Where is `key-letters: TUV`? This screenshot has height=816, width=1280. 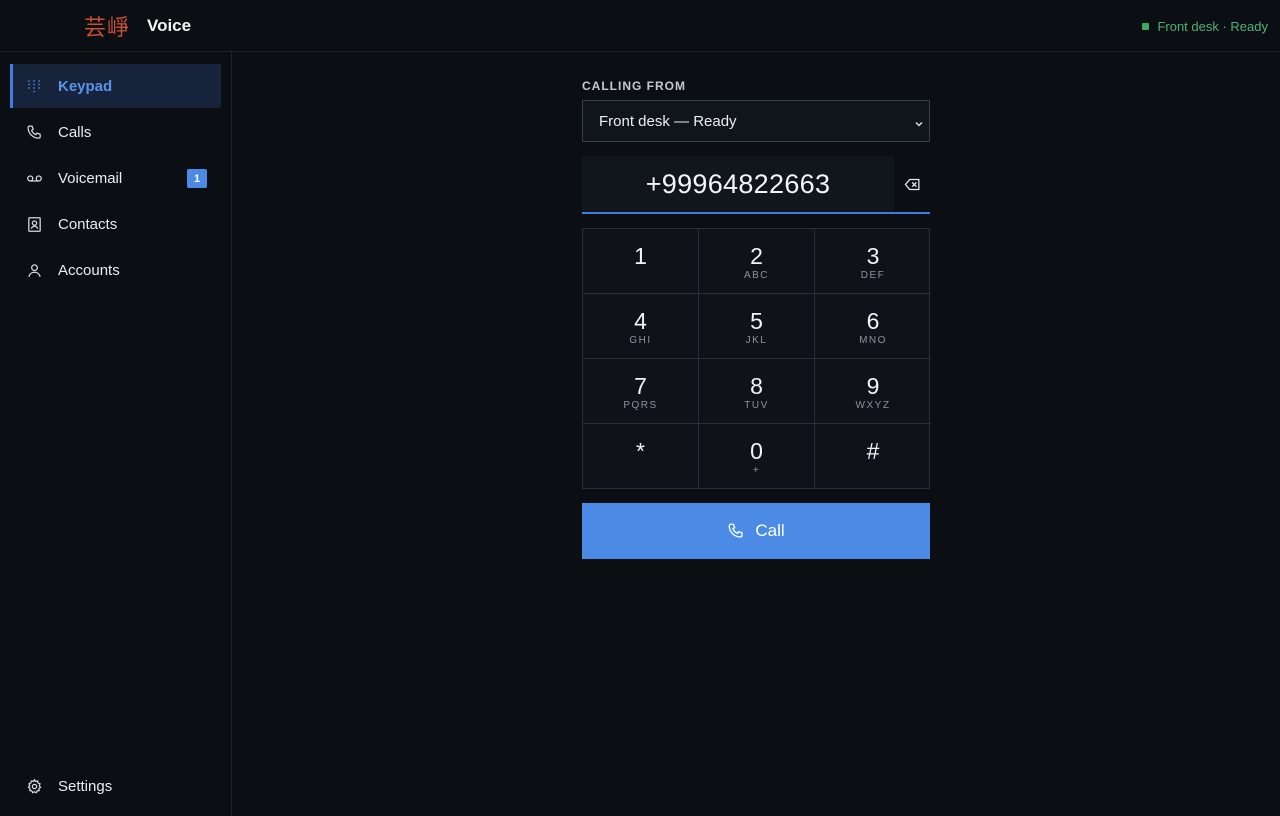
key-letters: TUV is located at coordinates (756, 405).